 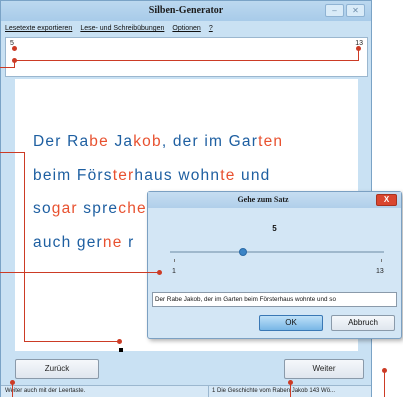 I want to click on slider-thumb, so click(x=243, y=252).